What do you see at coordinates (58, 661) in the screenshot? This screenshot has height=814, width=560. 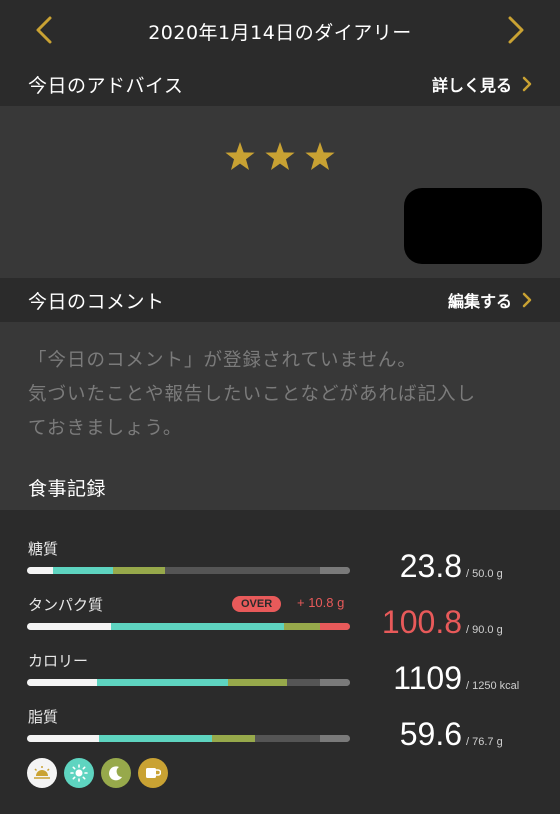 I see `nutrient-label: カロリー` at bounding box center [58, 661].